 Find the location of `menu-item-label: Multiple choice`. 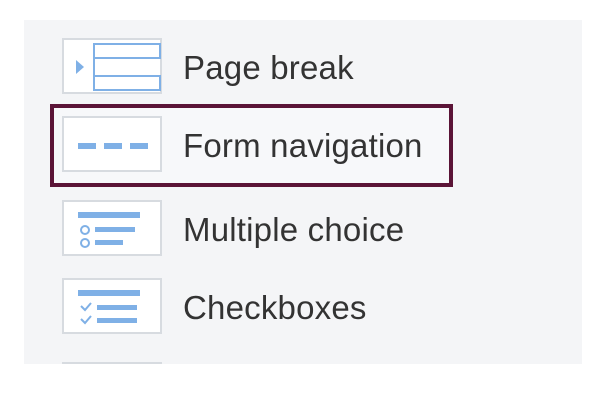

menu-item-label: Multiple choice is located at coordinates (294, 229).